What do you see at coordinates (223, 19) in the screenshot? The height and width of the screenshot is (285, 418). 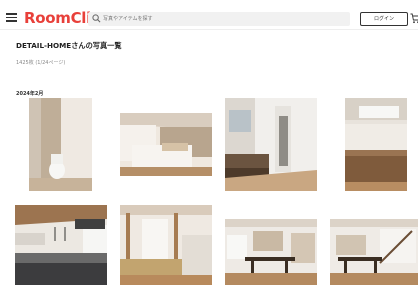 I see `search-input` at bounding box center [223, 19].